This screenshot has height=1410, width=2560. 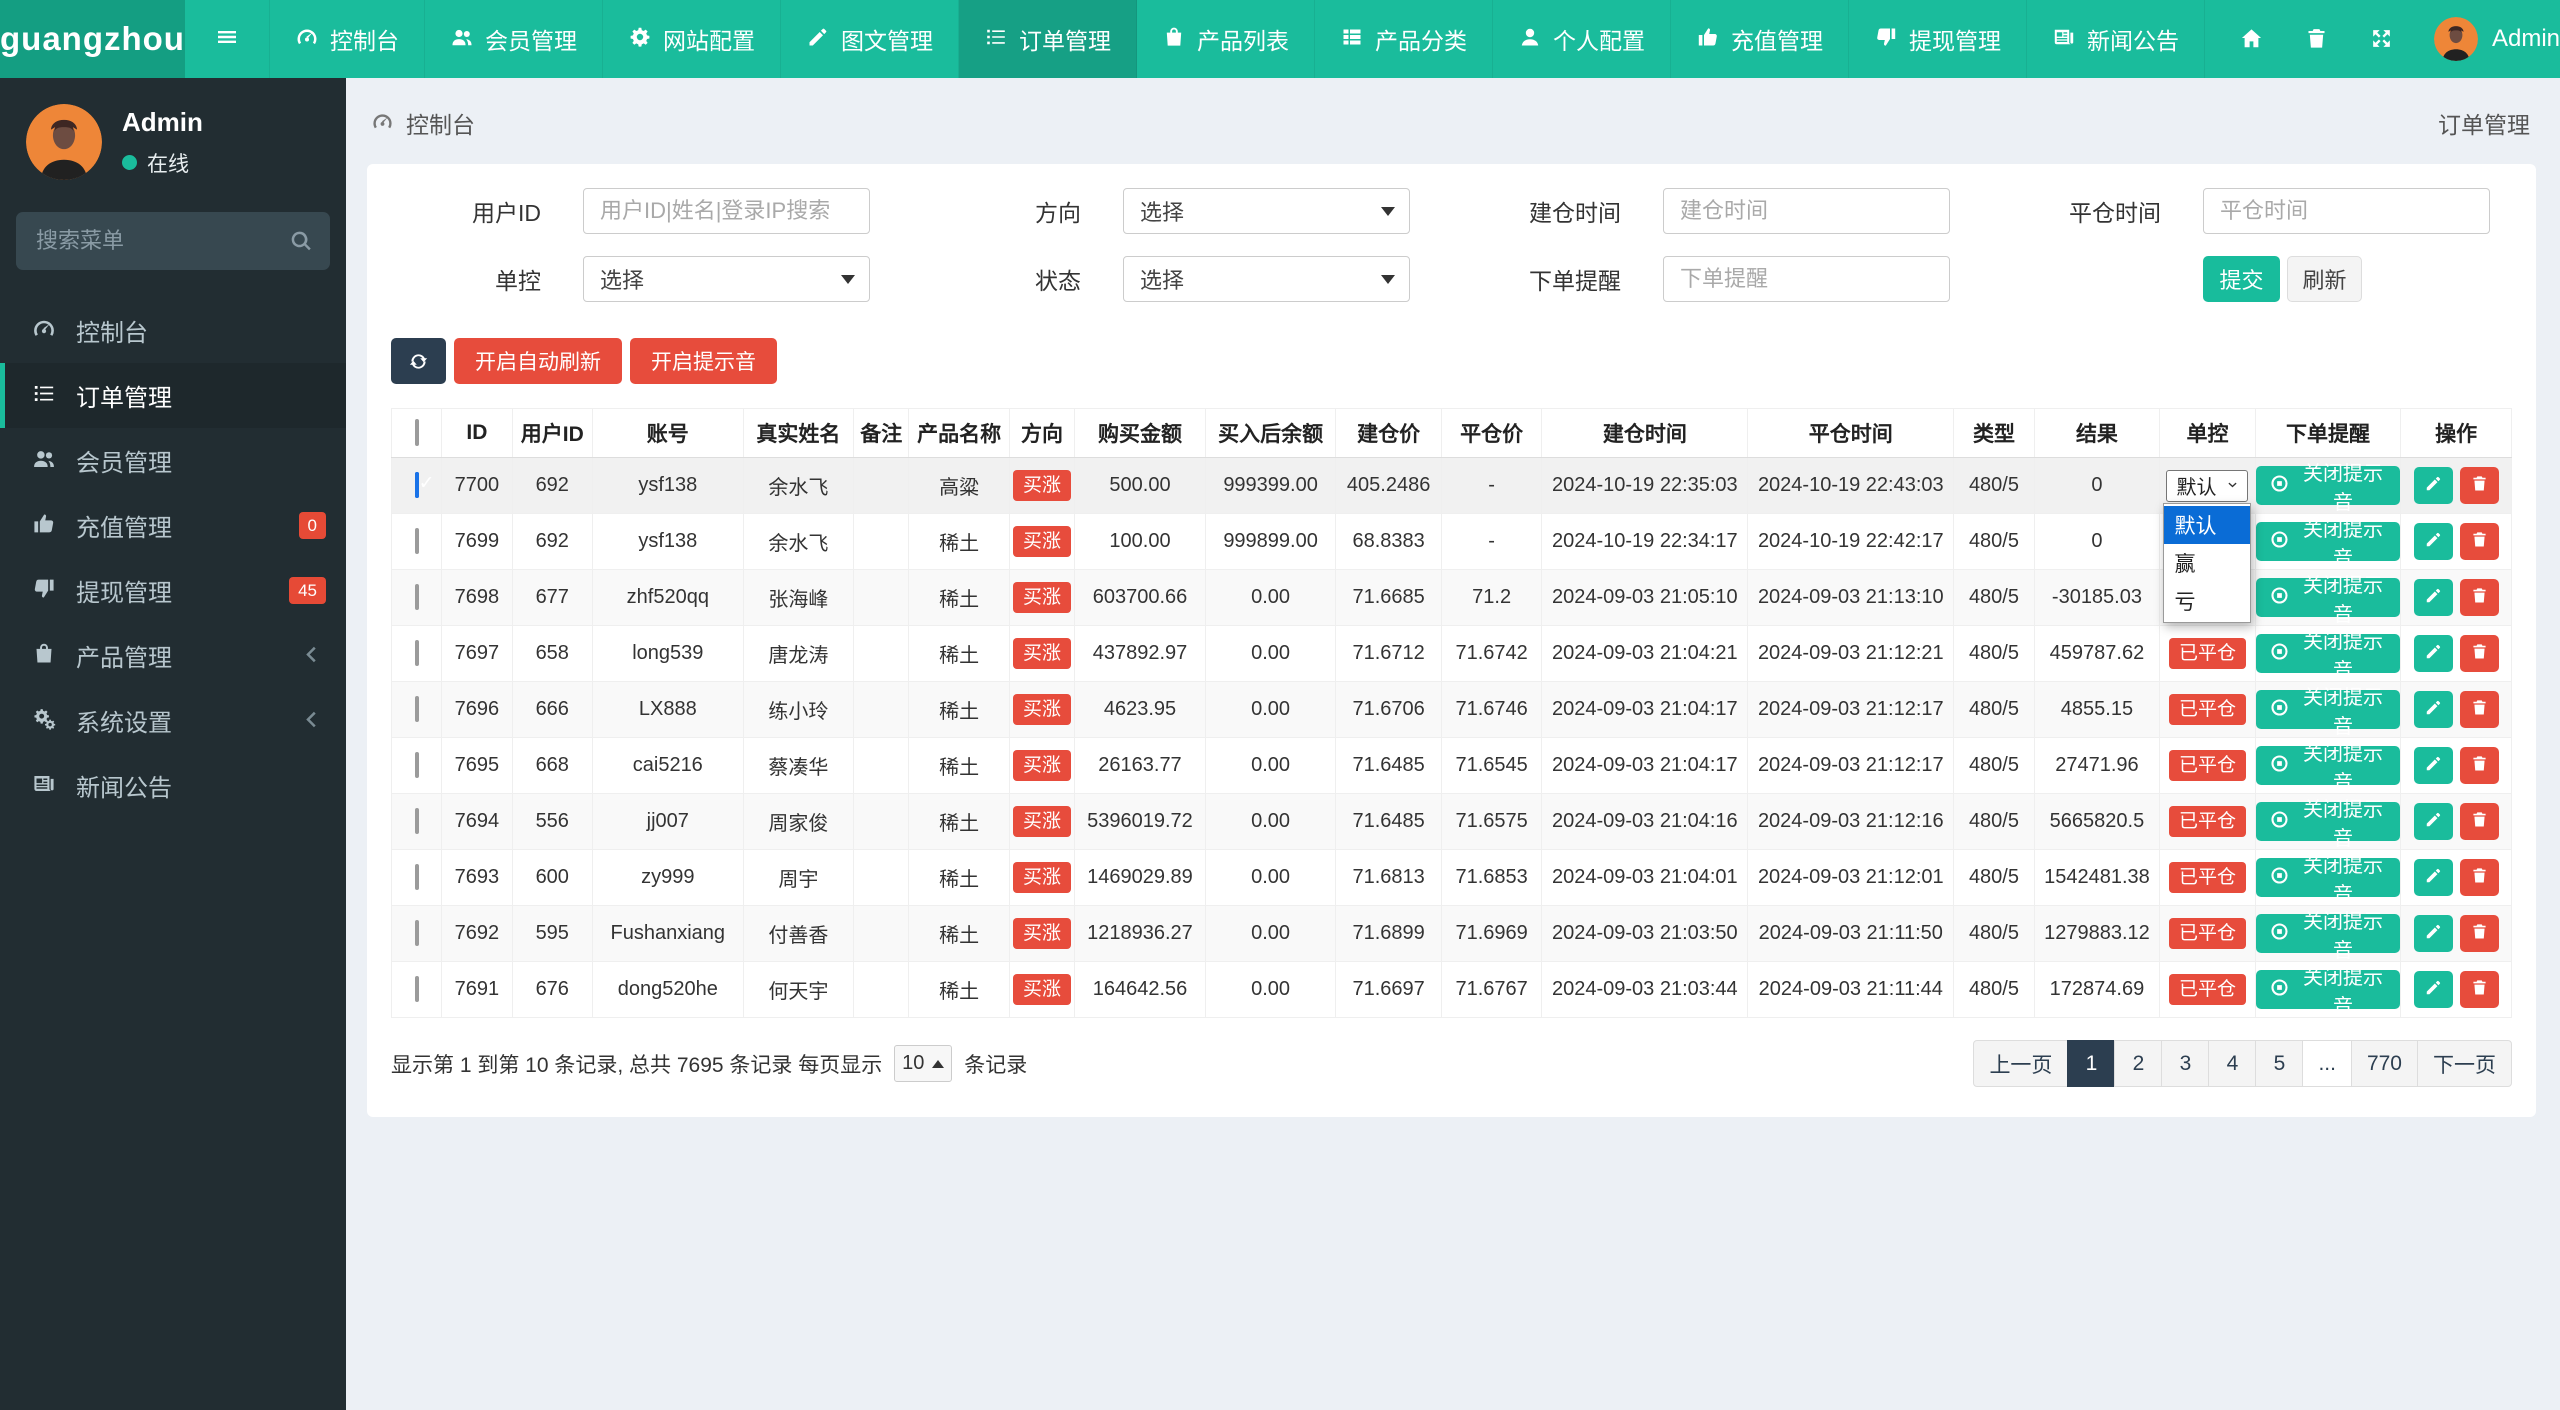 What do you see at coordinates (703, 361) in the screenshot?
I see `sound-toggle-button: 开启提示音` at bounding box center [703, 361].